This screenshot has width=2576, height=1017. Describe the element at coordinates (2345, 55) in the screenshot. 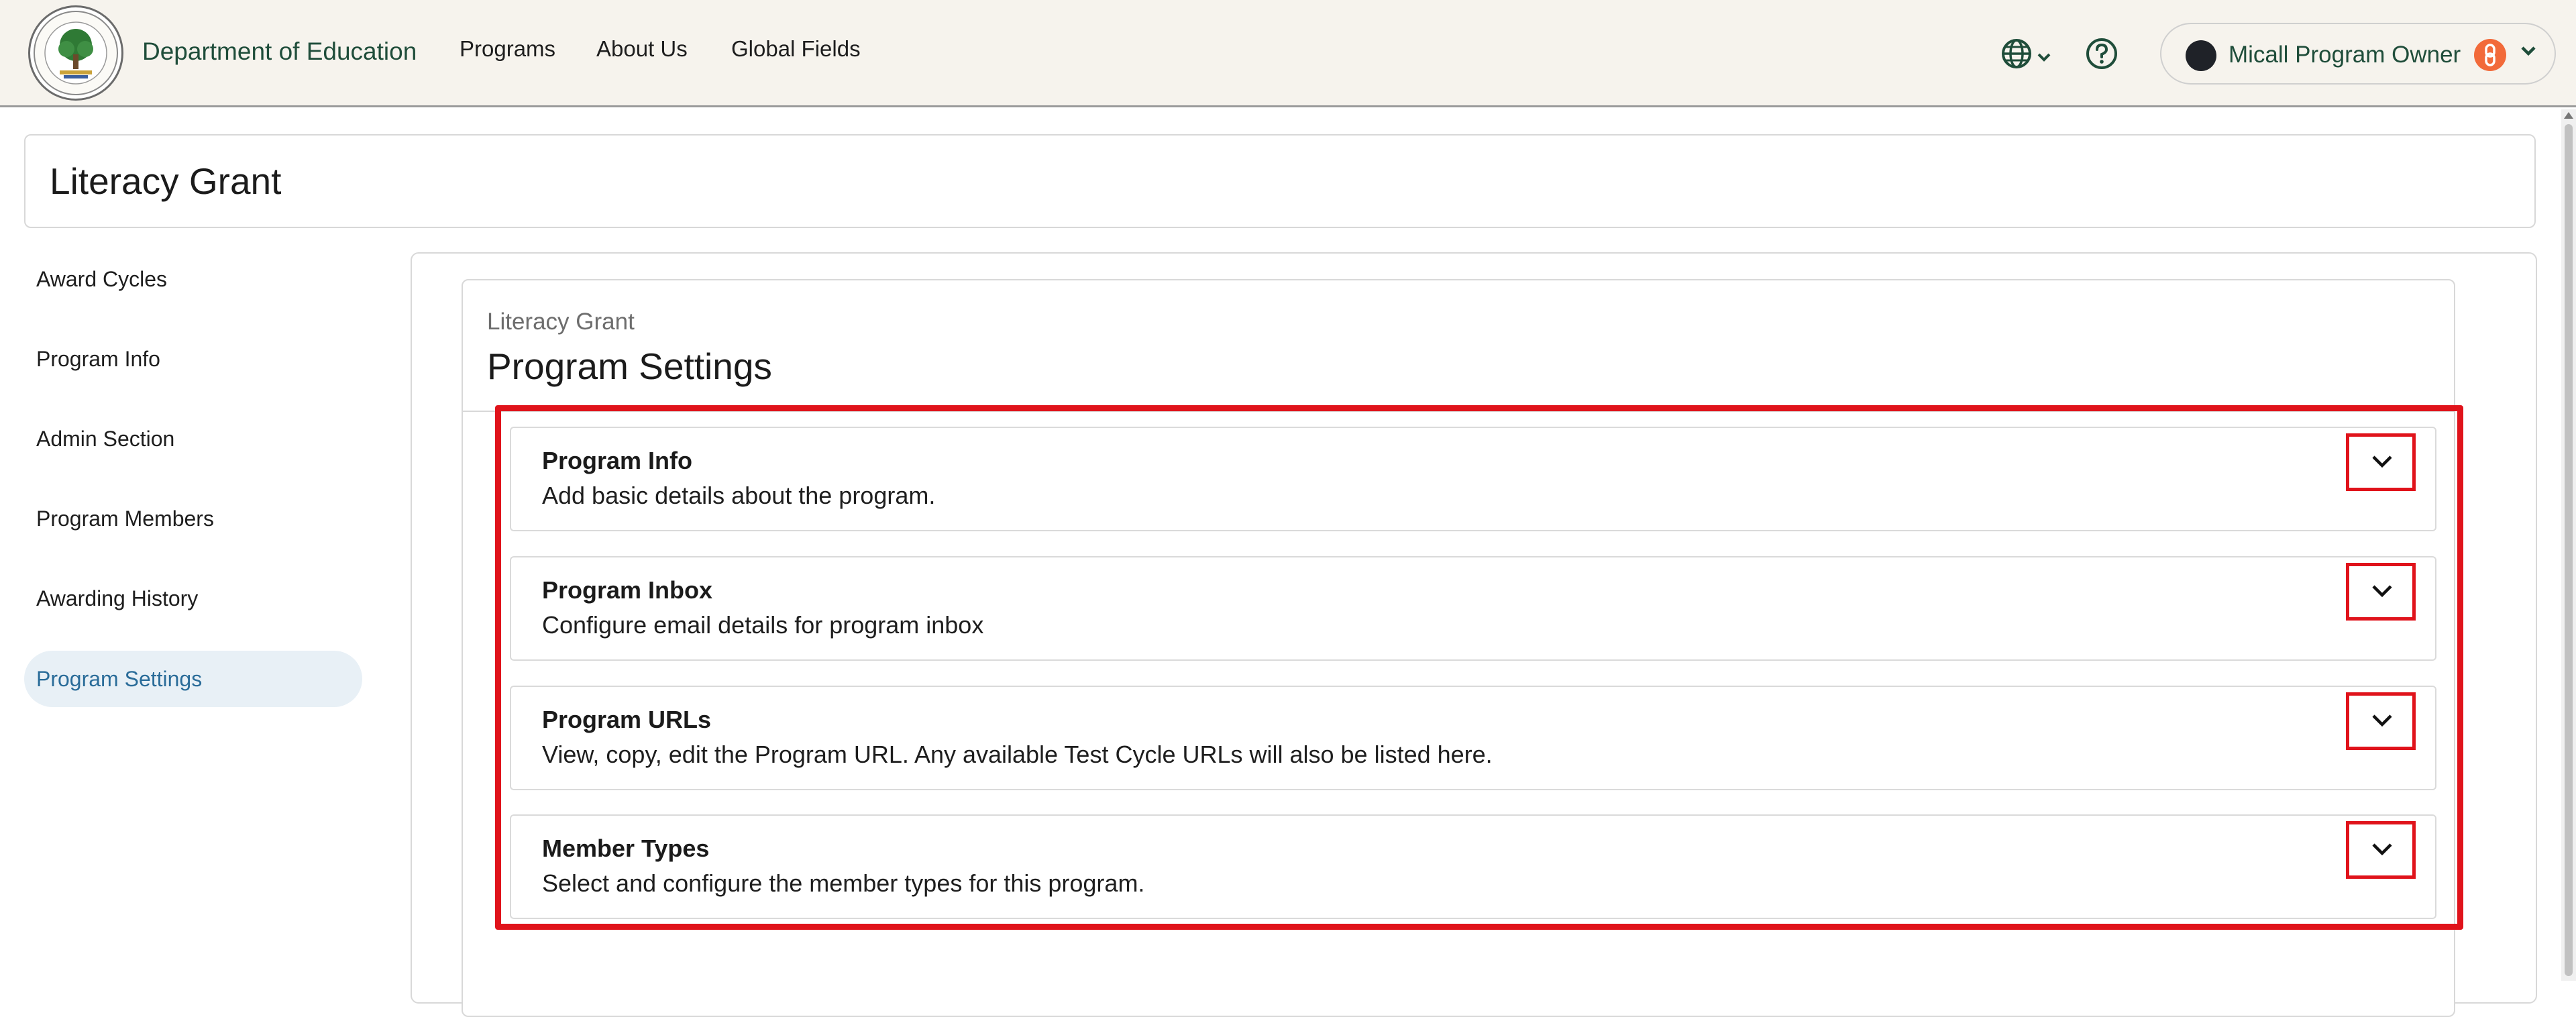

I see `user-name: Micall Program Owner` at that location.